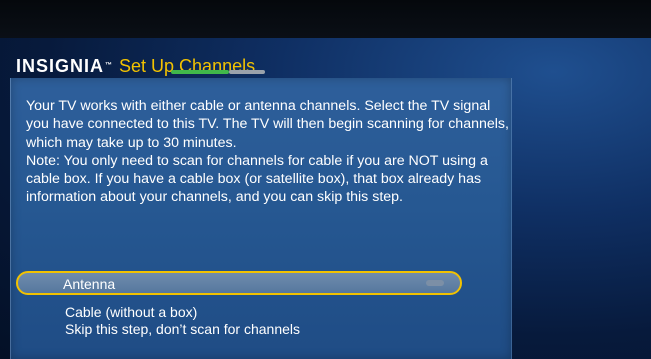 This screenshot has height=359, width=651. I want to click on option-skip: Skip this step, don’t scan for channels, so click(182, 329).